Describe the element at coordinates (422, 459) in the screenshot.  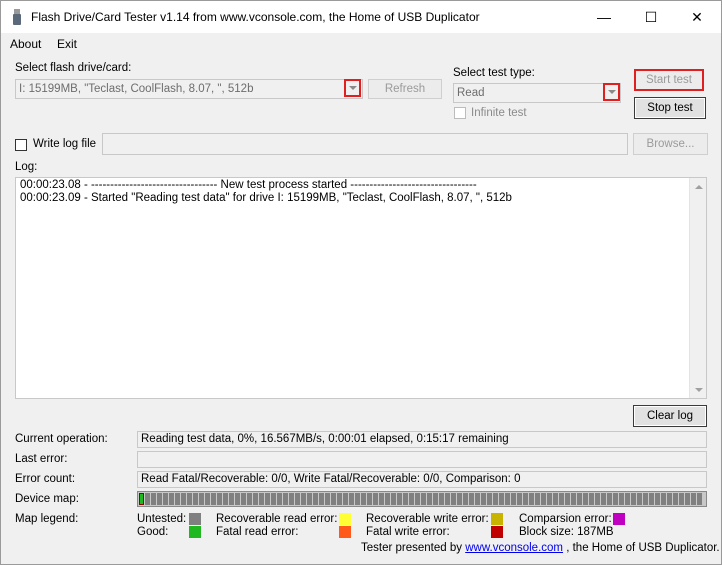
I see `last-error-value` at that location.